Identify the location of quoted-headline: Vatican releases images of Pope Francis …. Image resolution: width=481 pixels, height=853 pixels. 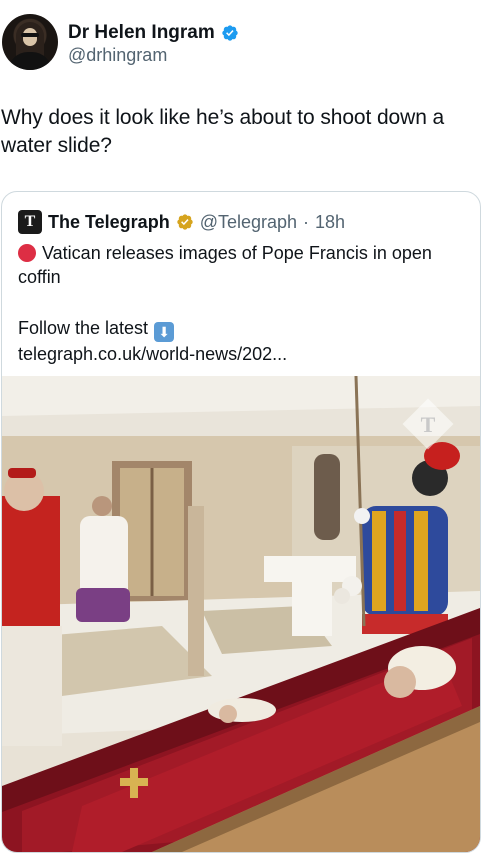
(242, 265).